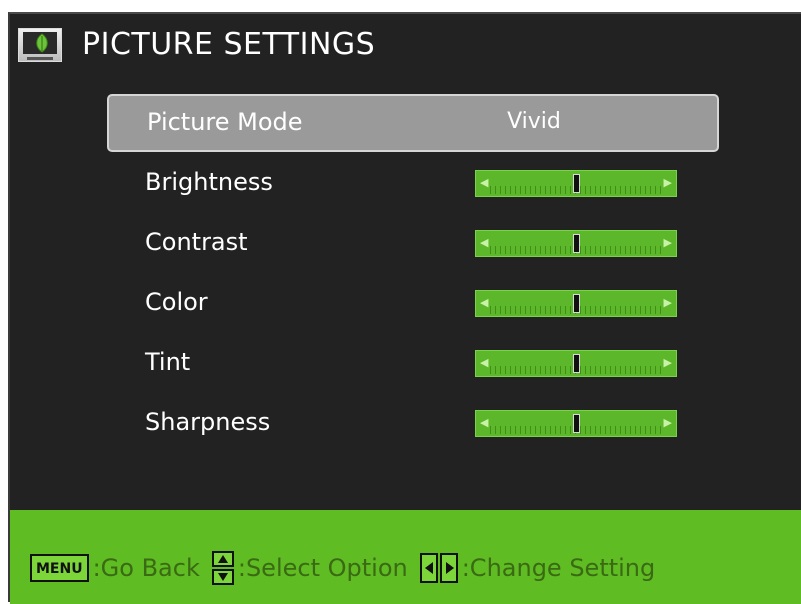 The width and height of the screenshot is (801, 604). I want to click on picture-mode-value: Vivid, so click(534, 121).